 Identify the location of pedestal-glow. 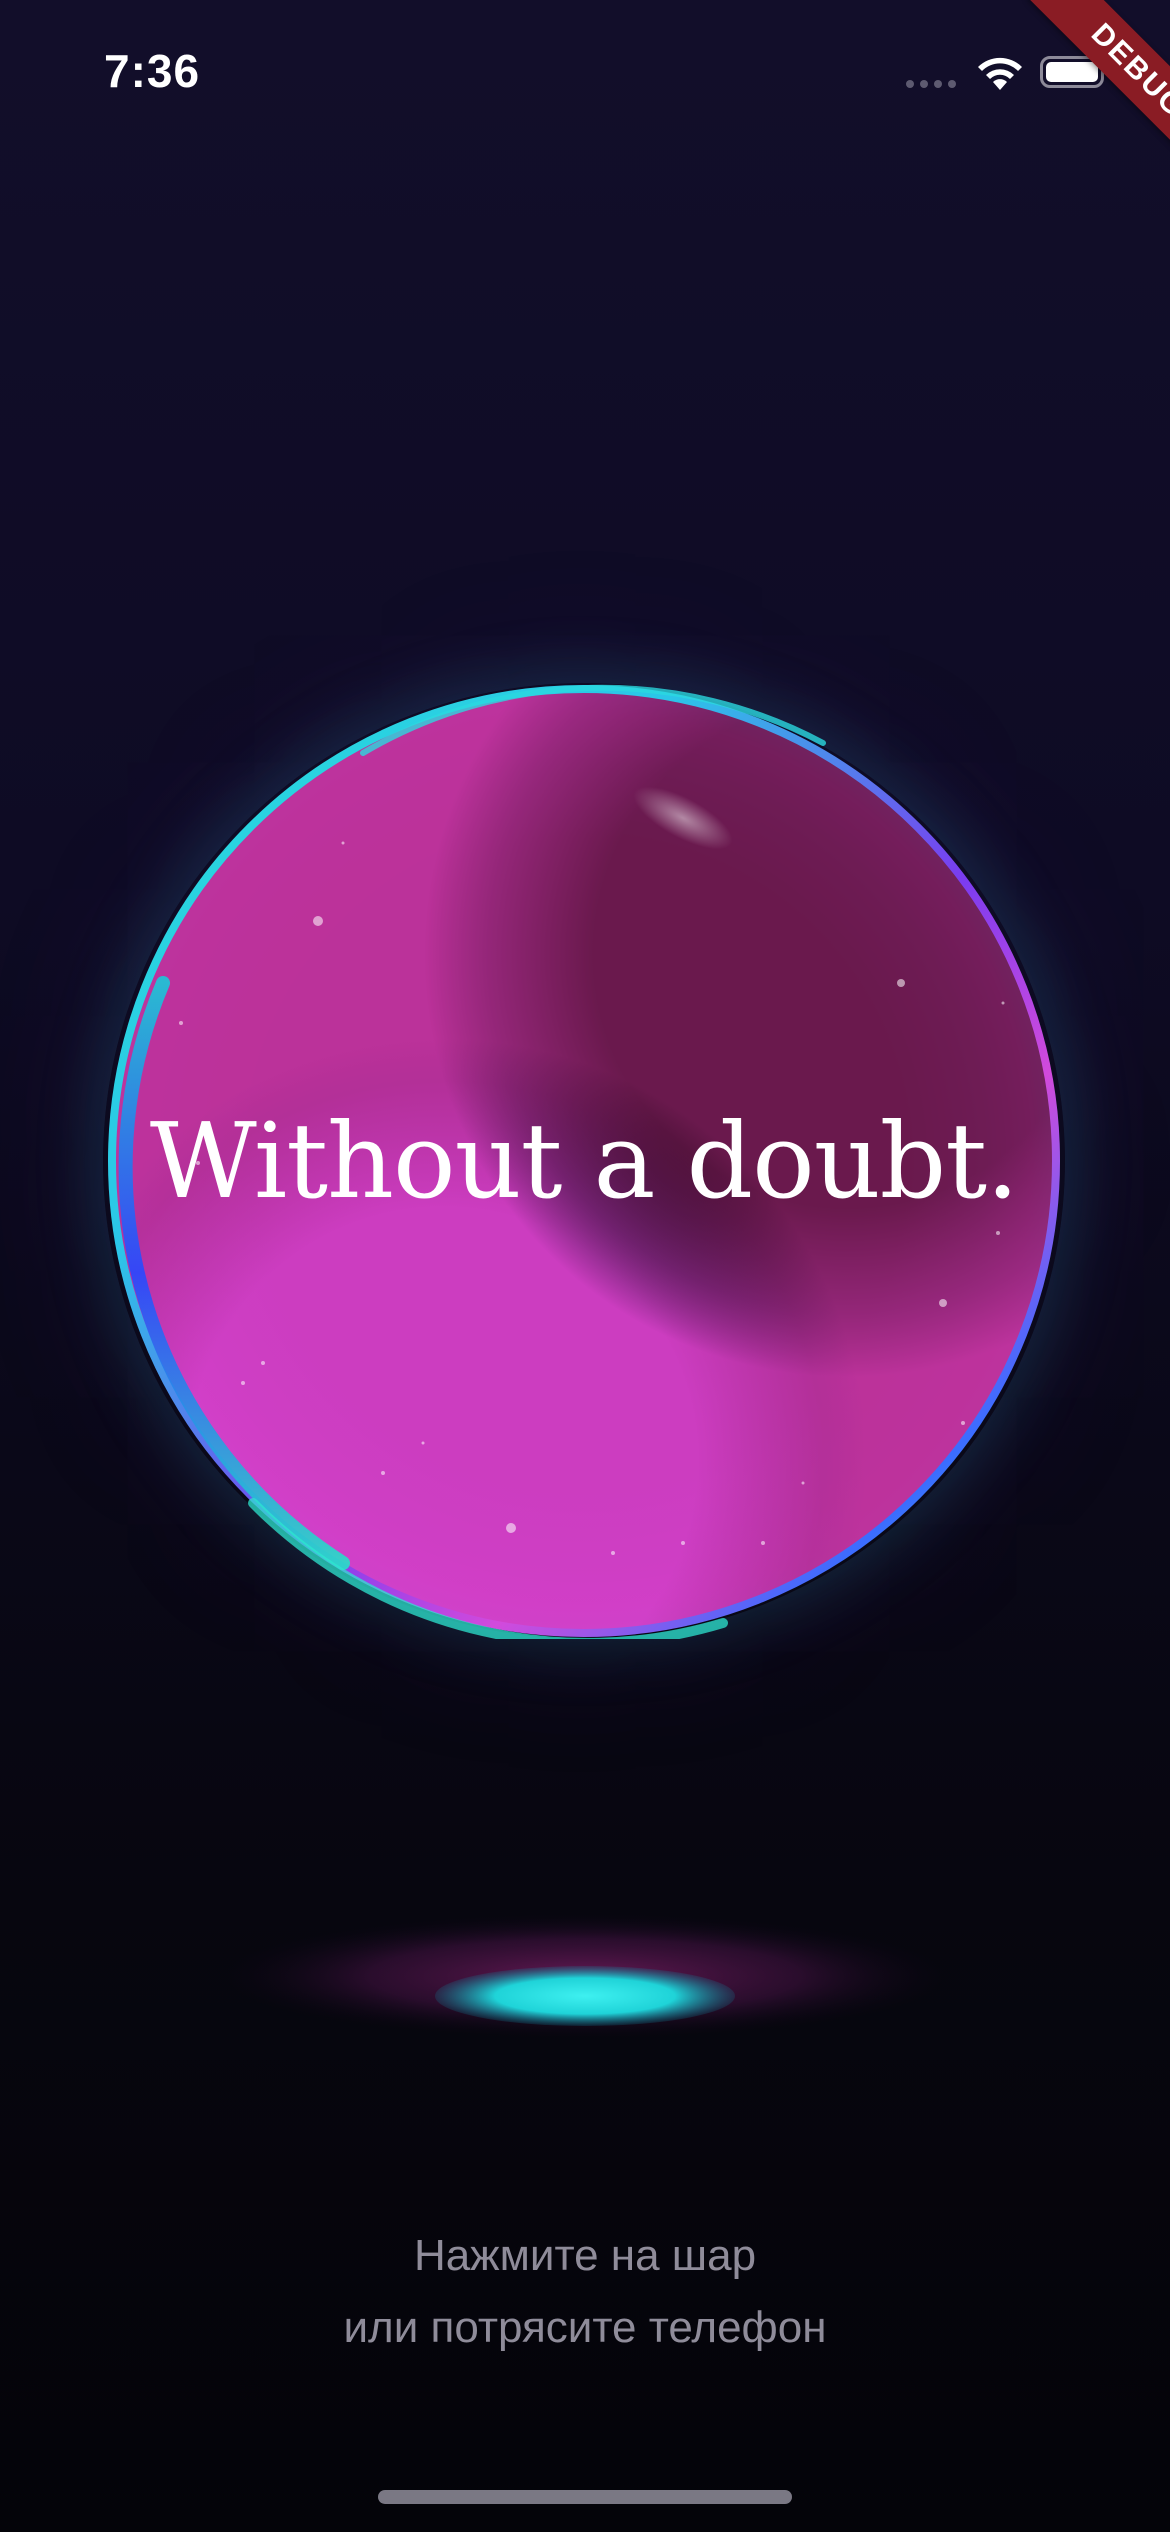
(585, 1976).